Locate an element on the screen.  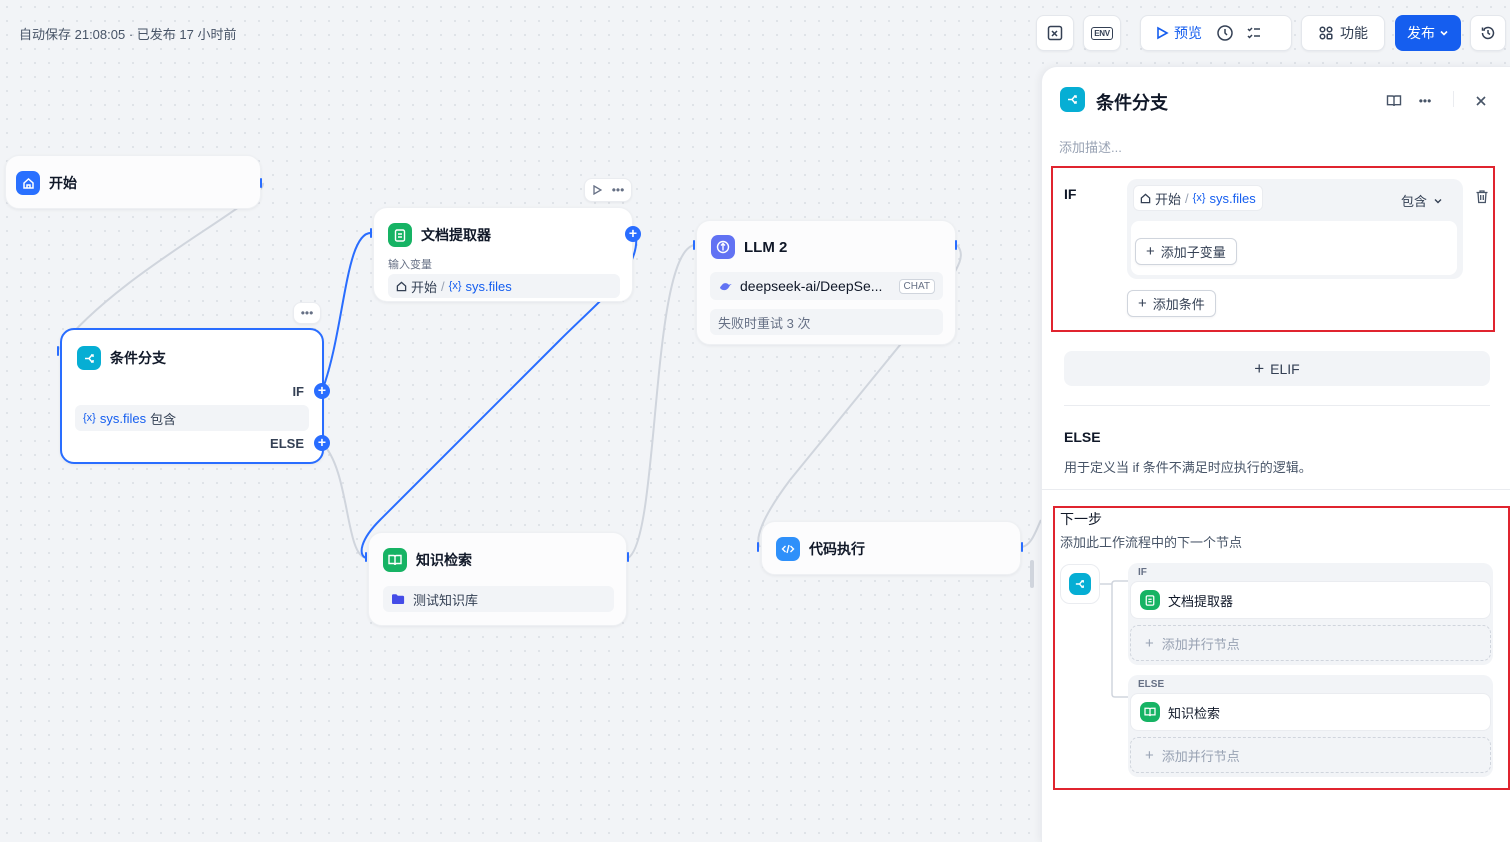
close-button is located at coordinates (1481, 101).